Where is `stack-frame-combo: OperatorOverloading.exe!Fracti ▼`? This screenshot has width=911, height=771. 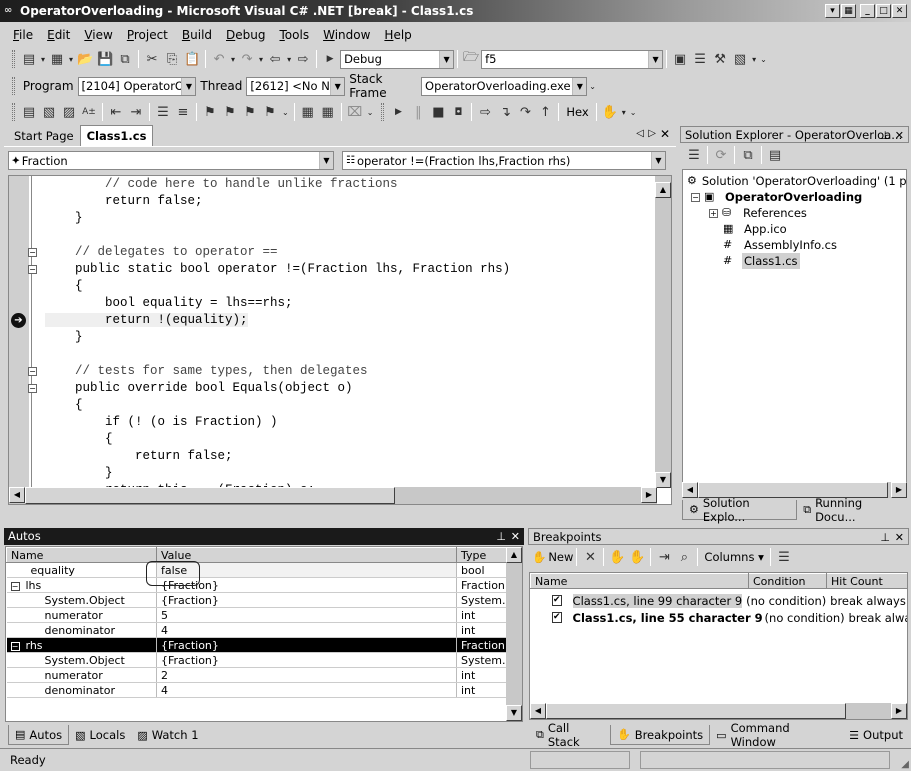 stack-frame-combo: OperatorOverloading.exe!Fracti ▼ is located at coordinates (504, 86).